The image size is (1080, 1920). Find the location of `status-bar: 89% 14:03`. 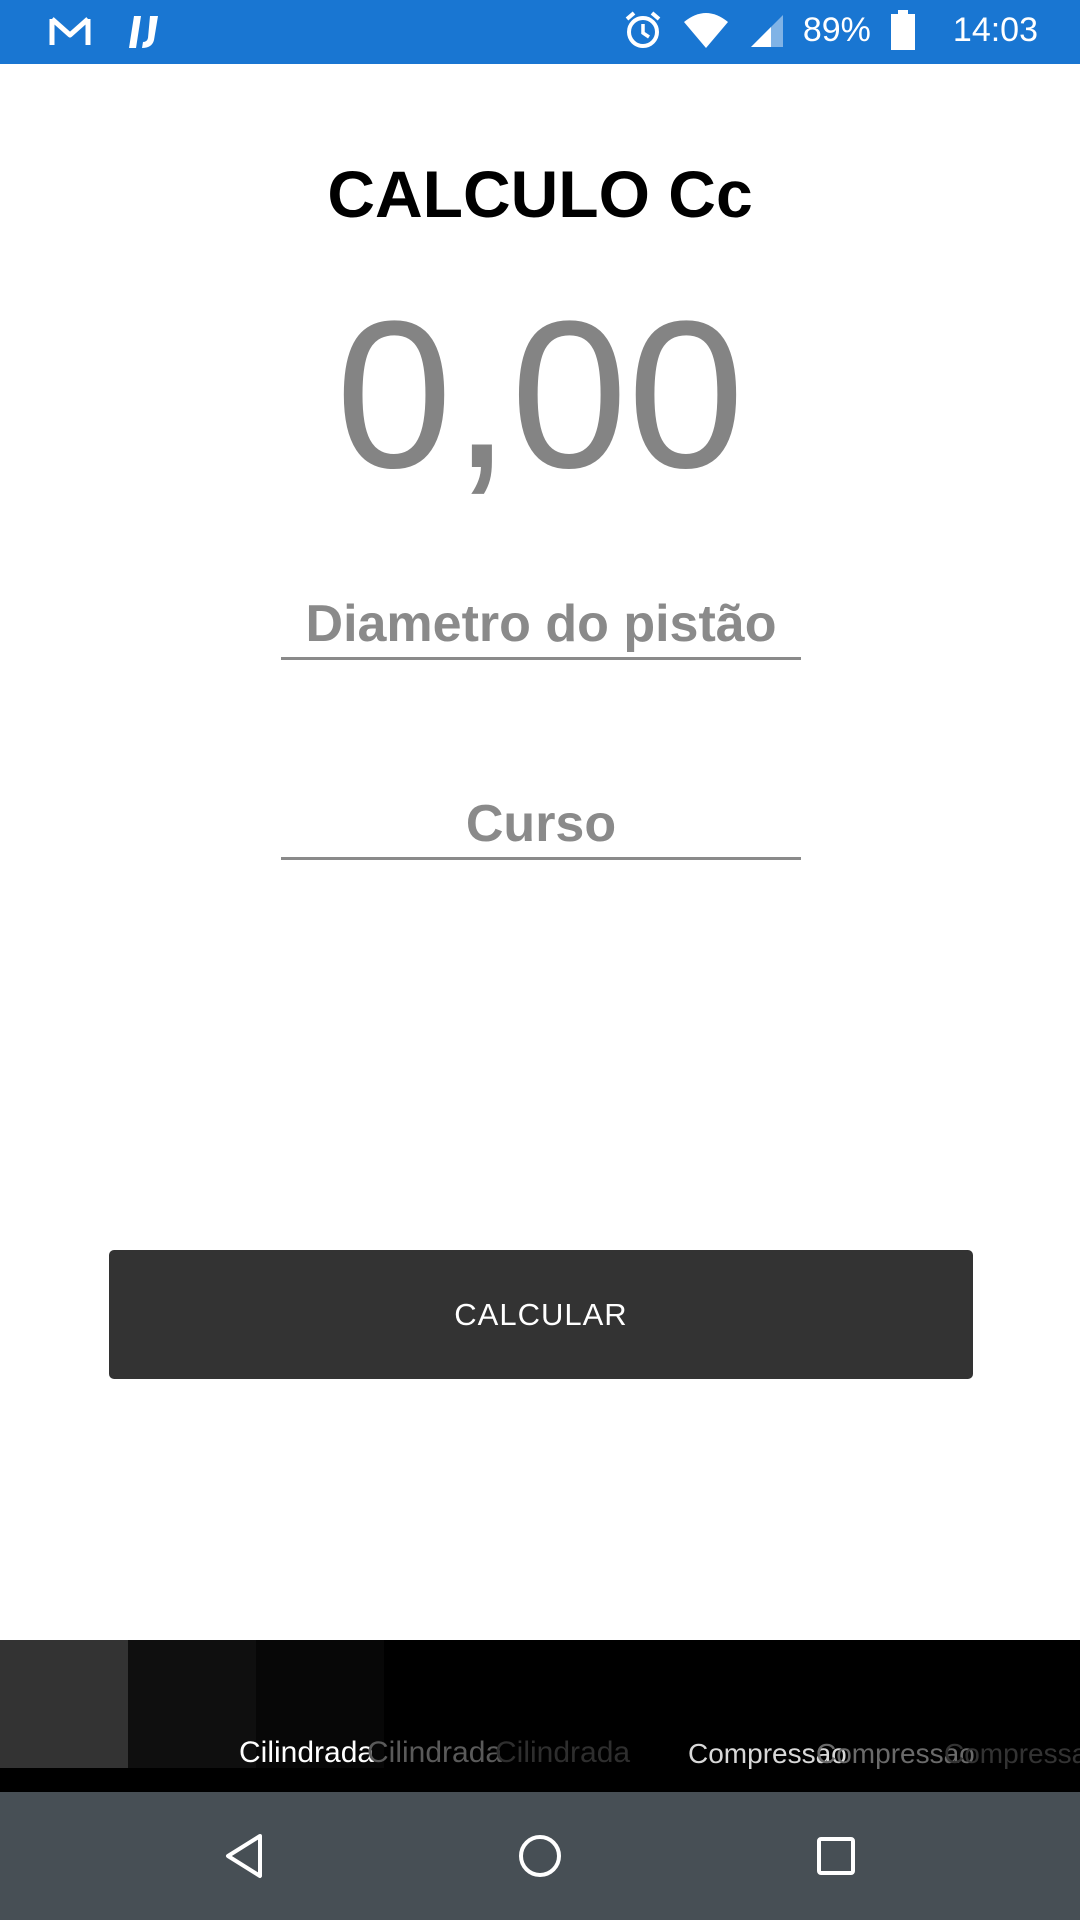

status-bar: 89% 14:03 is located at coordinates (540, 32).